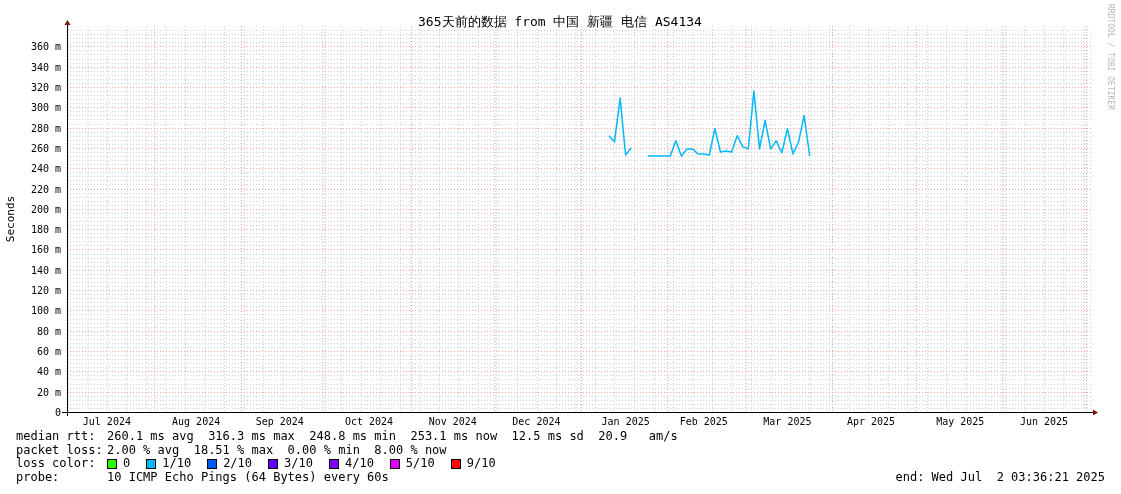 The height and width of the screenshot is (494, 1121). What do you see at coordinates (45, 189) in the screenshot?
I see `y-tick-label: 220 m` at bounding box center [45, 189].